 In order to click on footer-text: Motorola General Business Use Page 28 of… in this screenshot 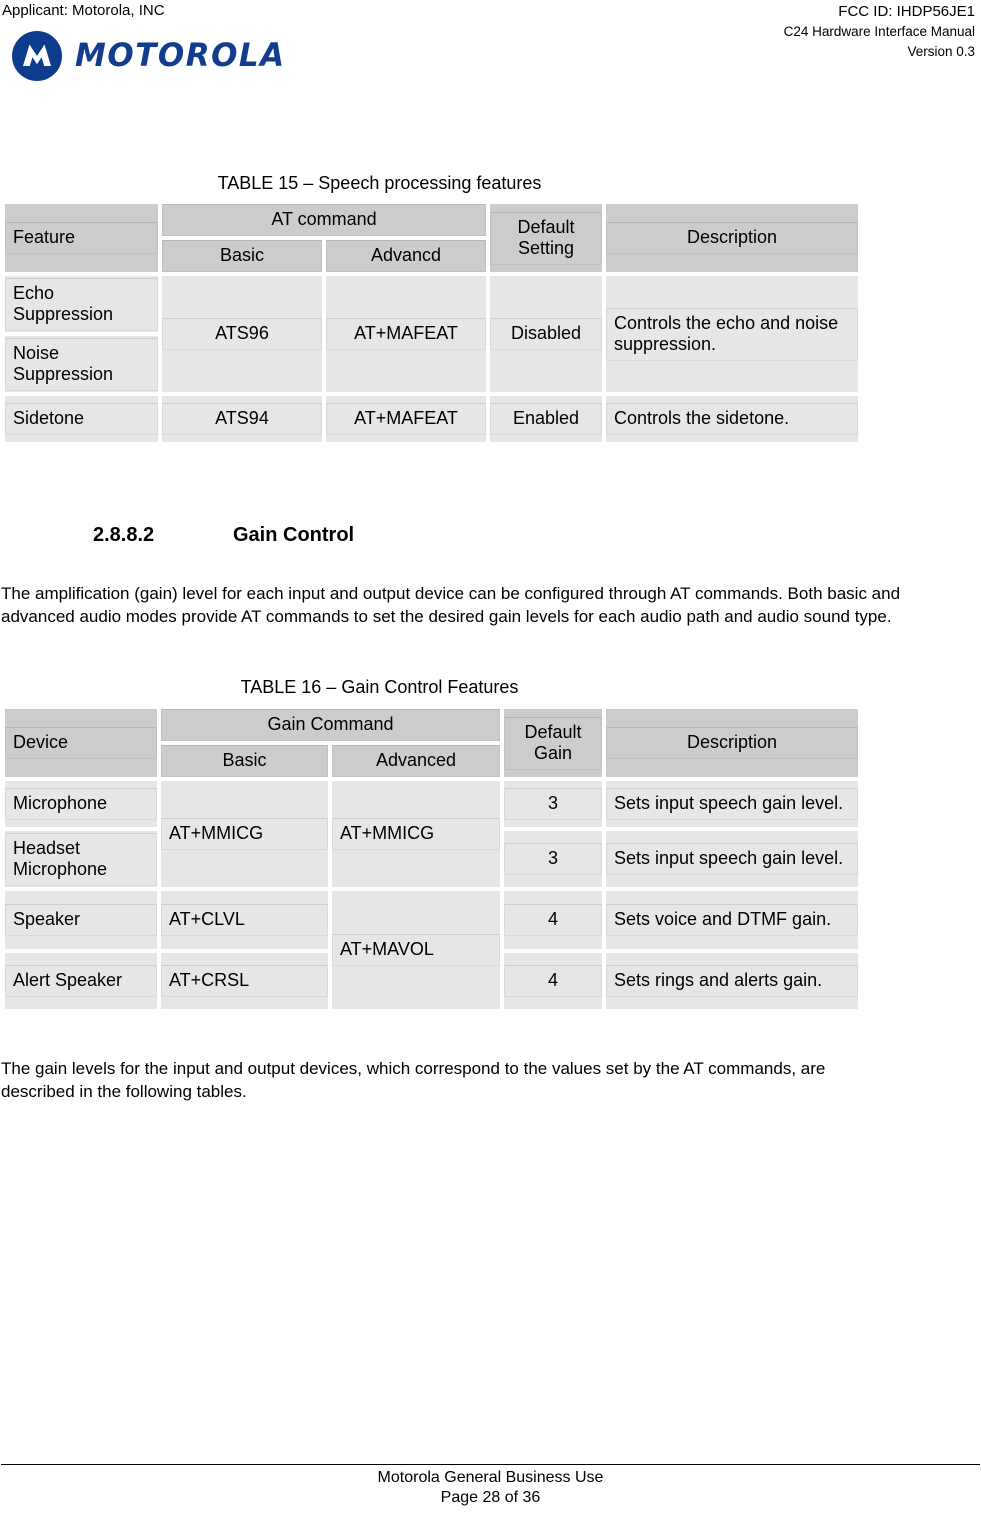, I will do `click(490, 1486)`.